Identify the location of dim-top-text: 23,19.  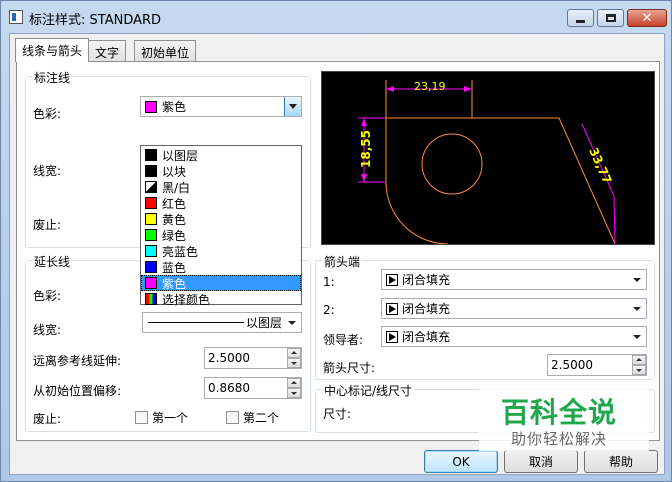
(430, 86).